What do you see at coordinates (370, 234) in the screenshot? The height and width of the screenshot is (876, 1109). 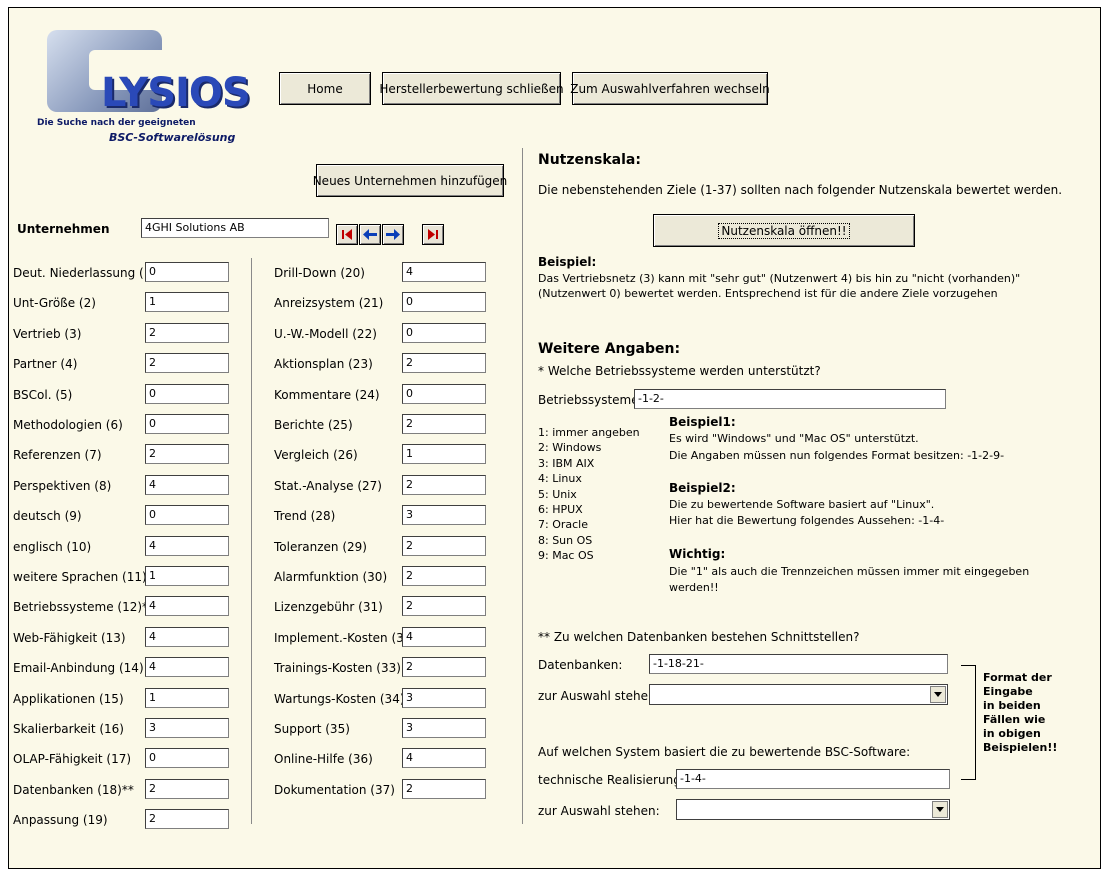 I see `previous-record-button` at bounding box center [370, 234].